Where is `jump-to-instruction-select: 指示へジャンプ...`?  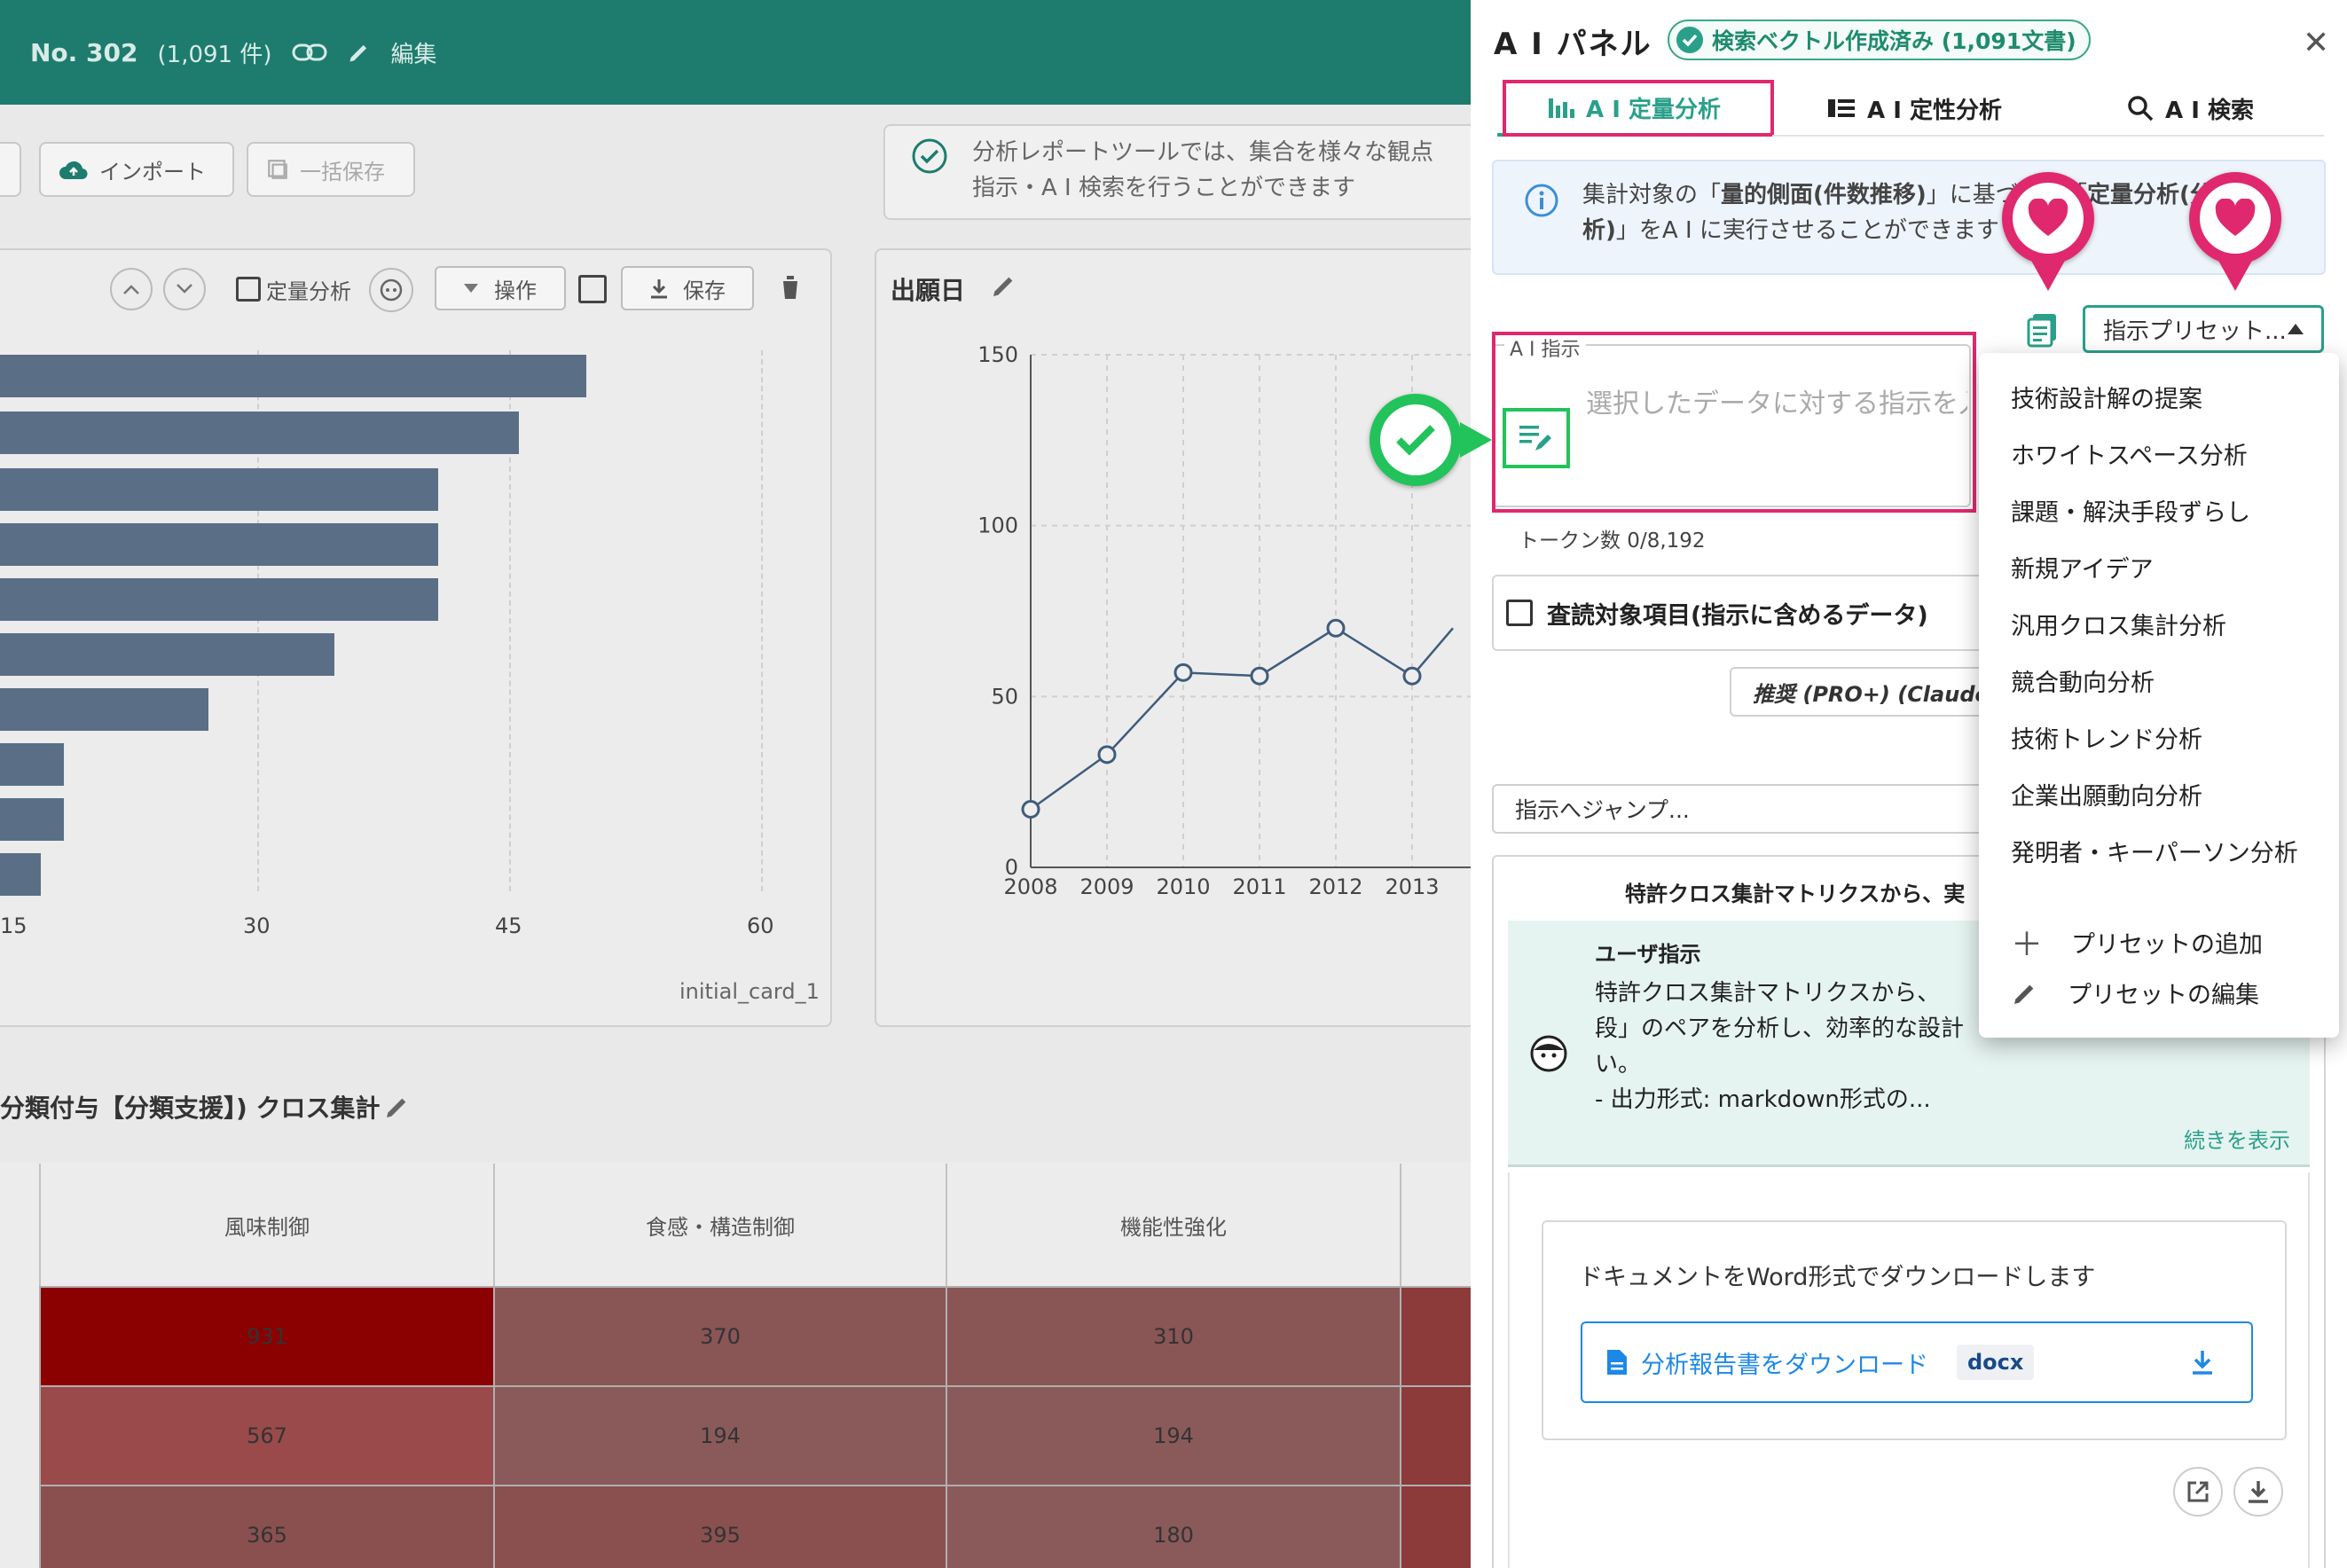 jump-to-instruction-select: 指示へジャンプ... is located at coordinates (1740, 809).